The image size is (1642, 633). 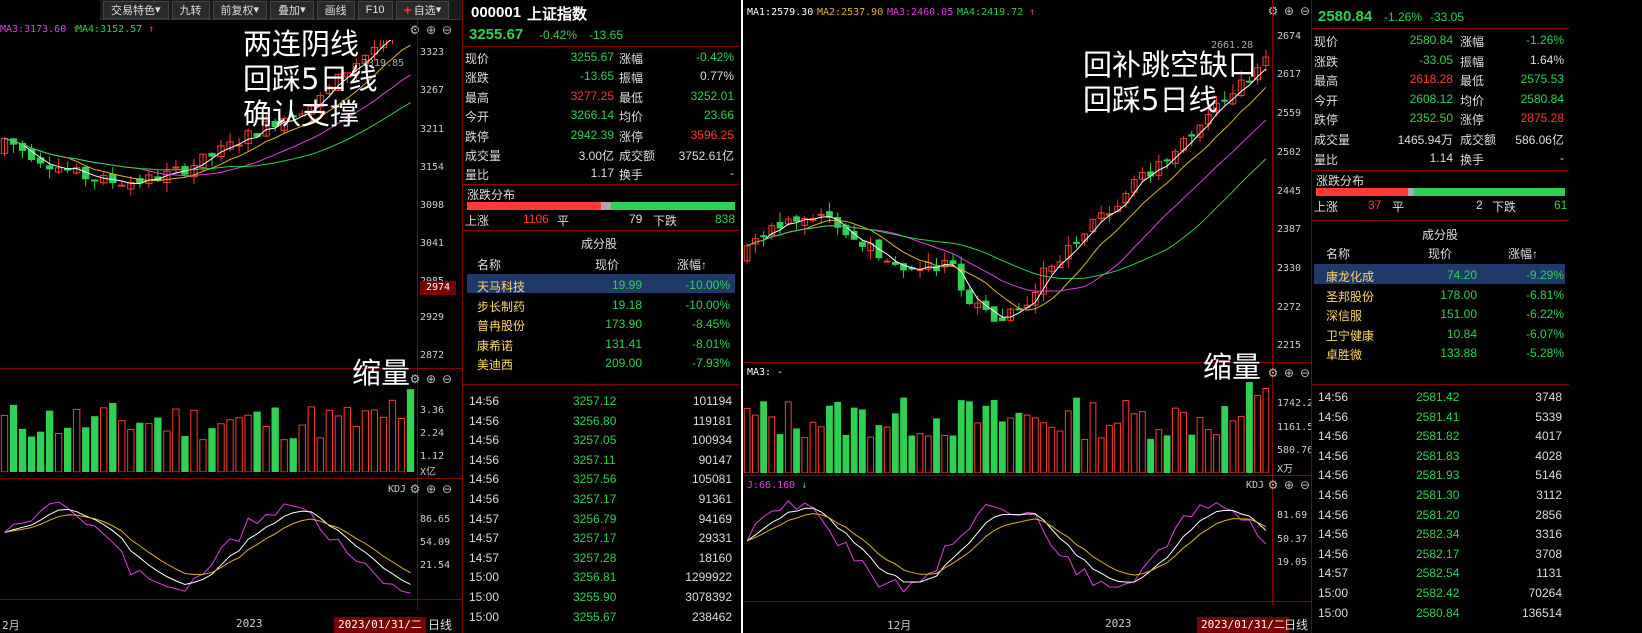 What do you see at coordinates (432, 243) in the screenshot?
I see `axis-tick: 3041` at bounding box center [432, 243].